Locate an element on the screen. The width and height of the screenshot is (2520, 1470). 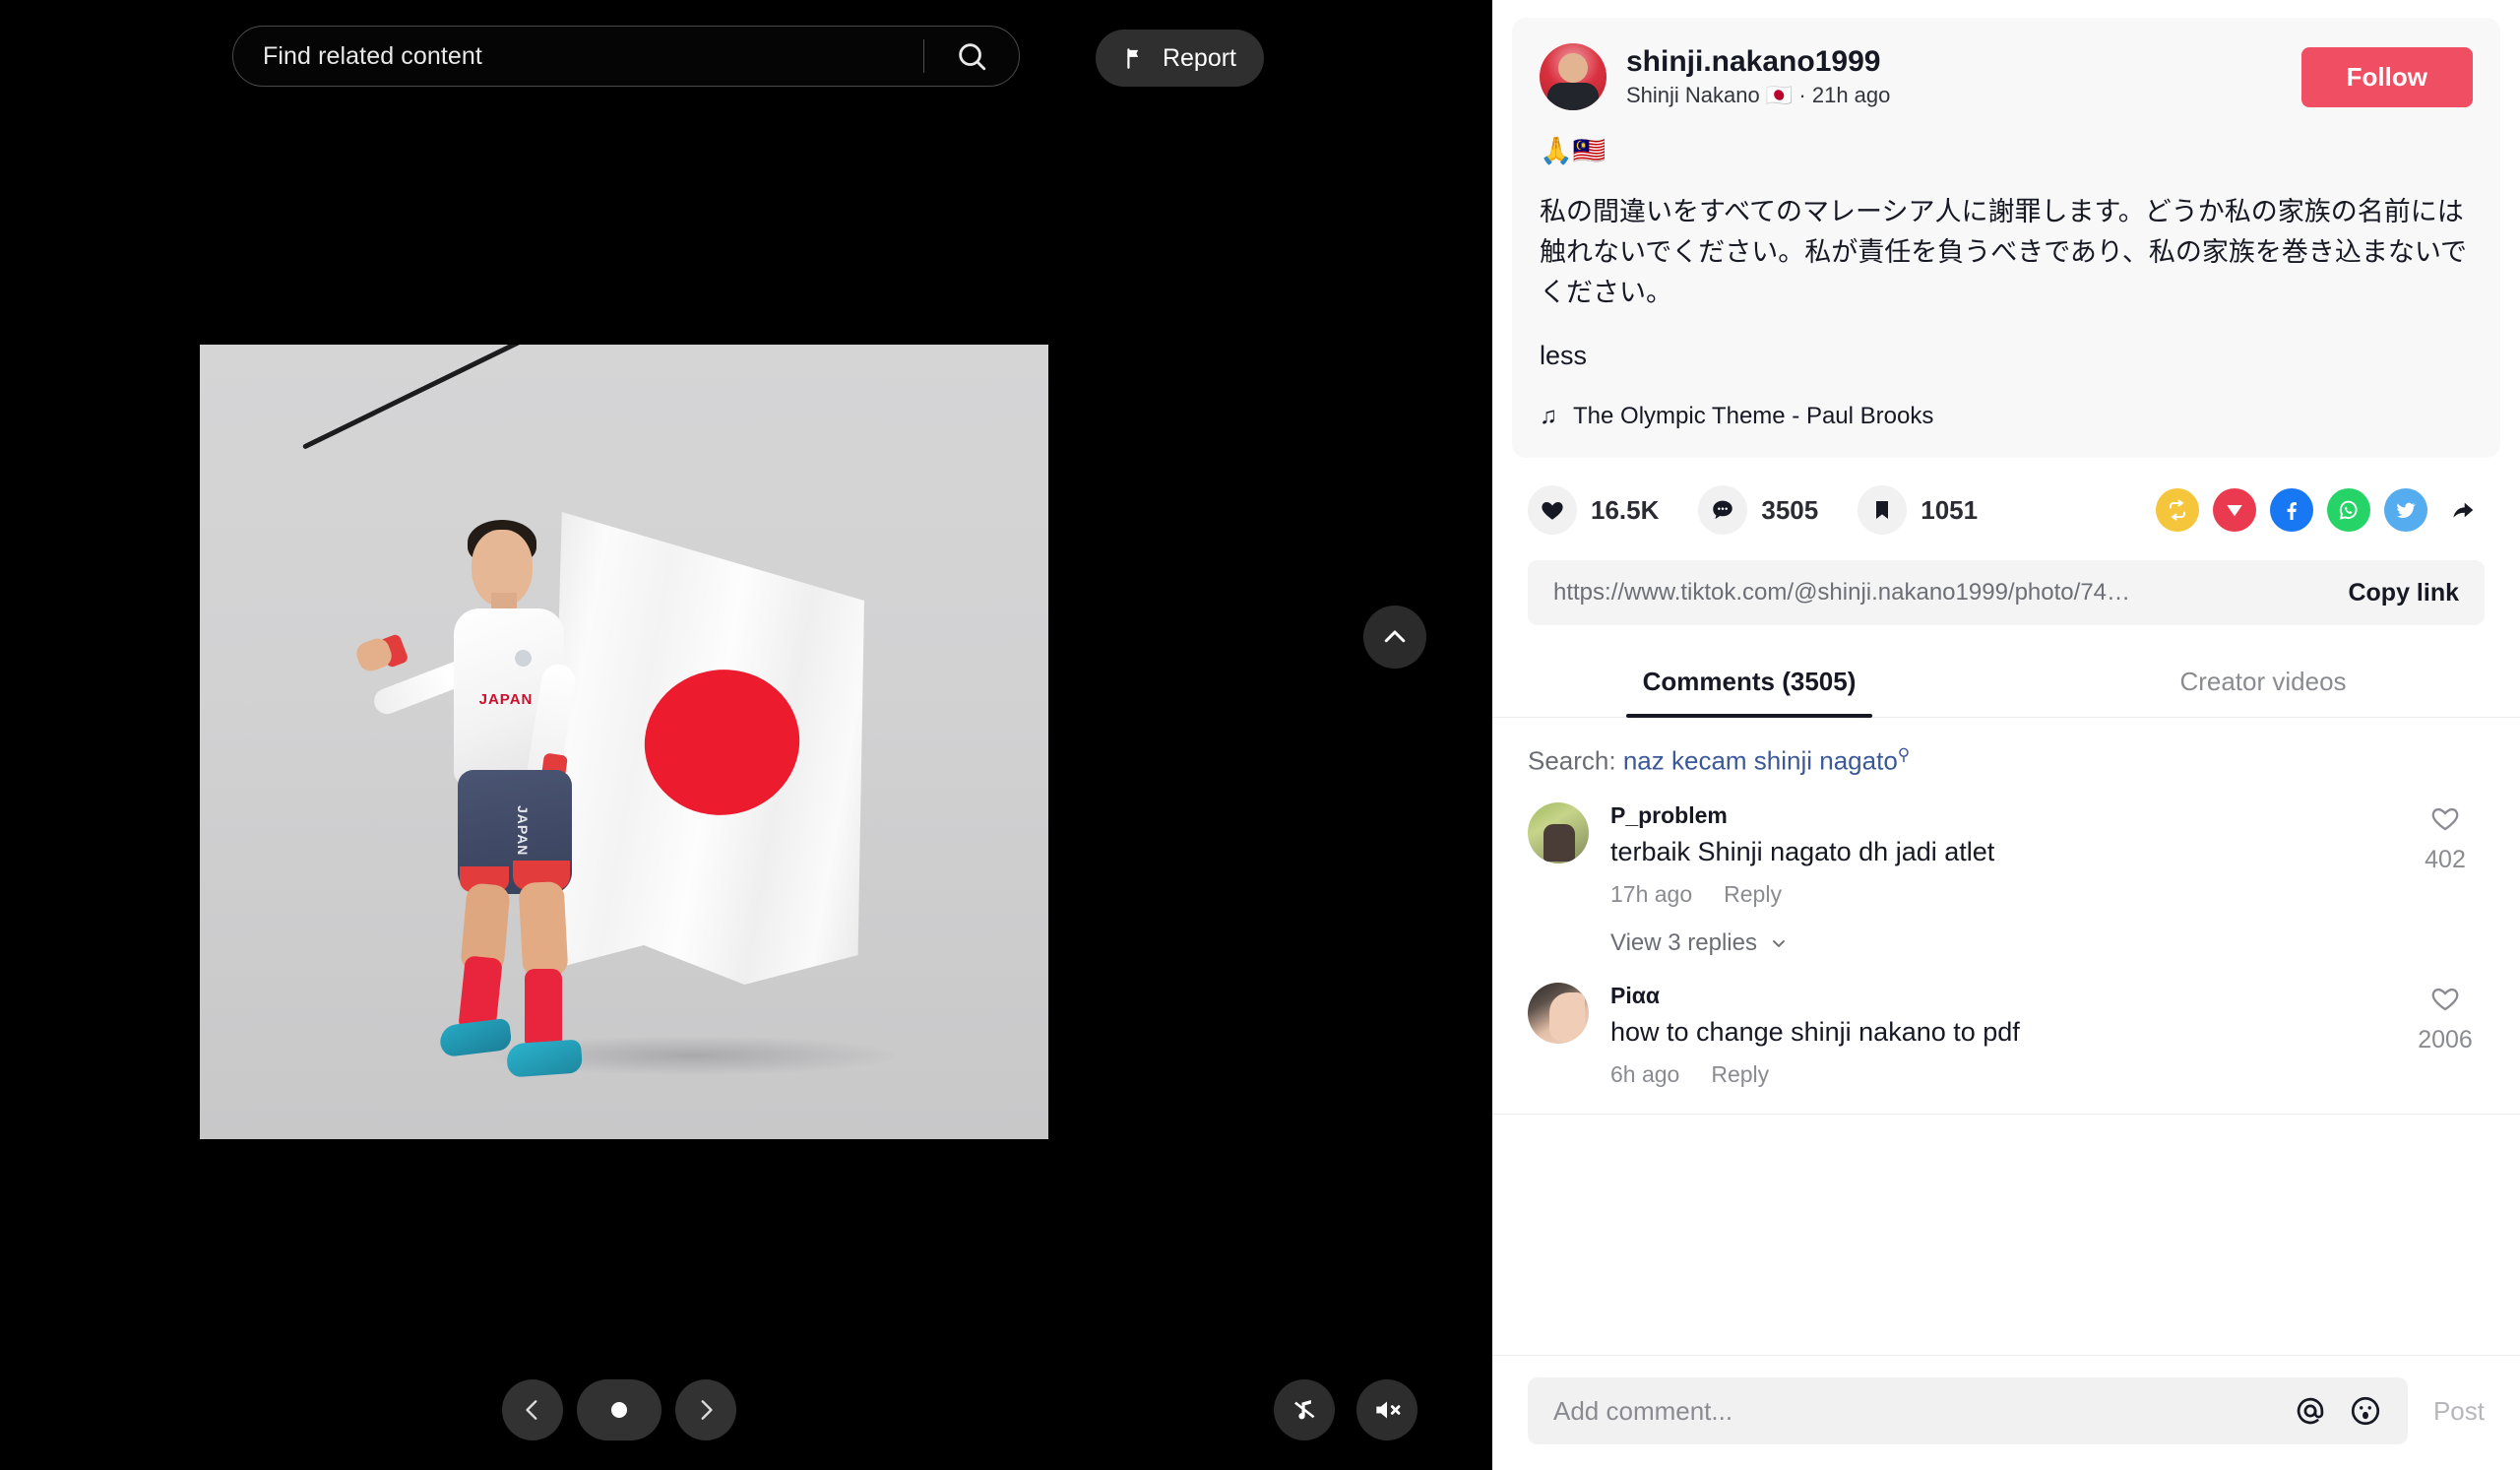
find-related-content-search: Find related content is located at coordinates (626, 56).